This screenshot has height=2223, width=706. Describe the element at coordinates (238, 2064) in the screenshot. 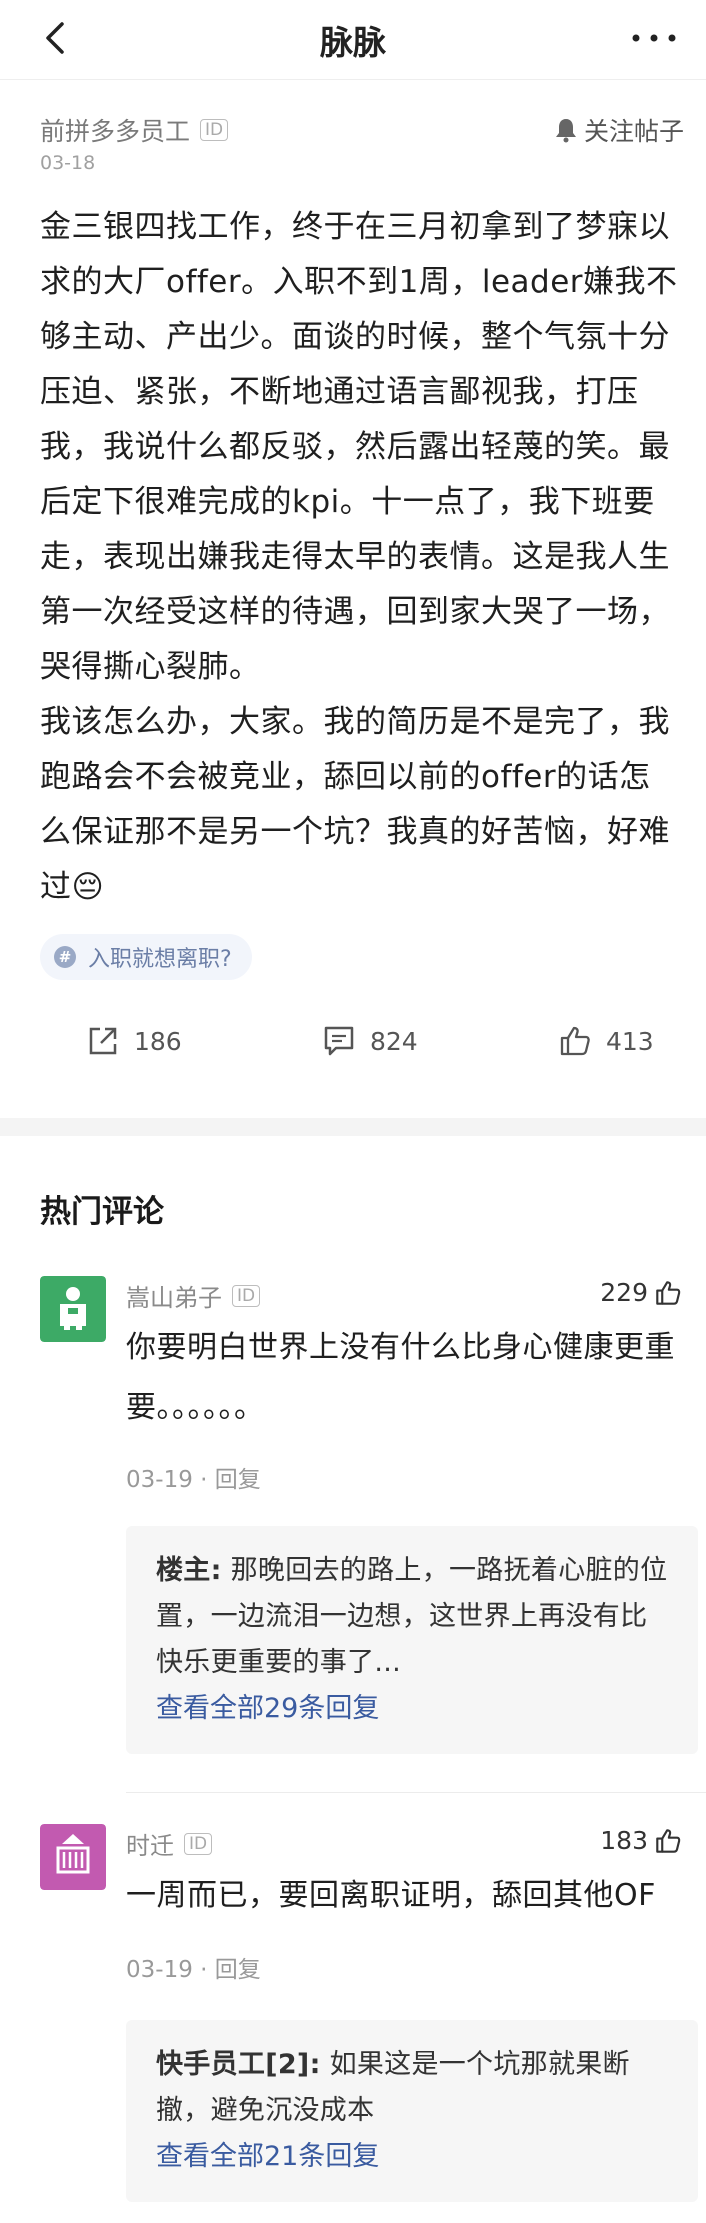

I see `reply-author: 快手员工[2]:` at that location.